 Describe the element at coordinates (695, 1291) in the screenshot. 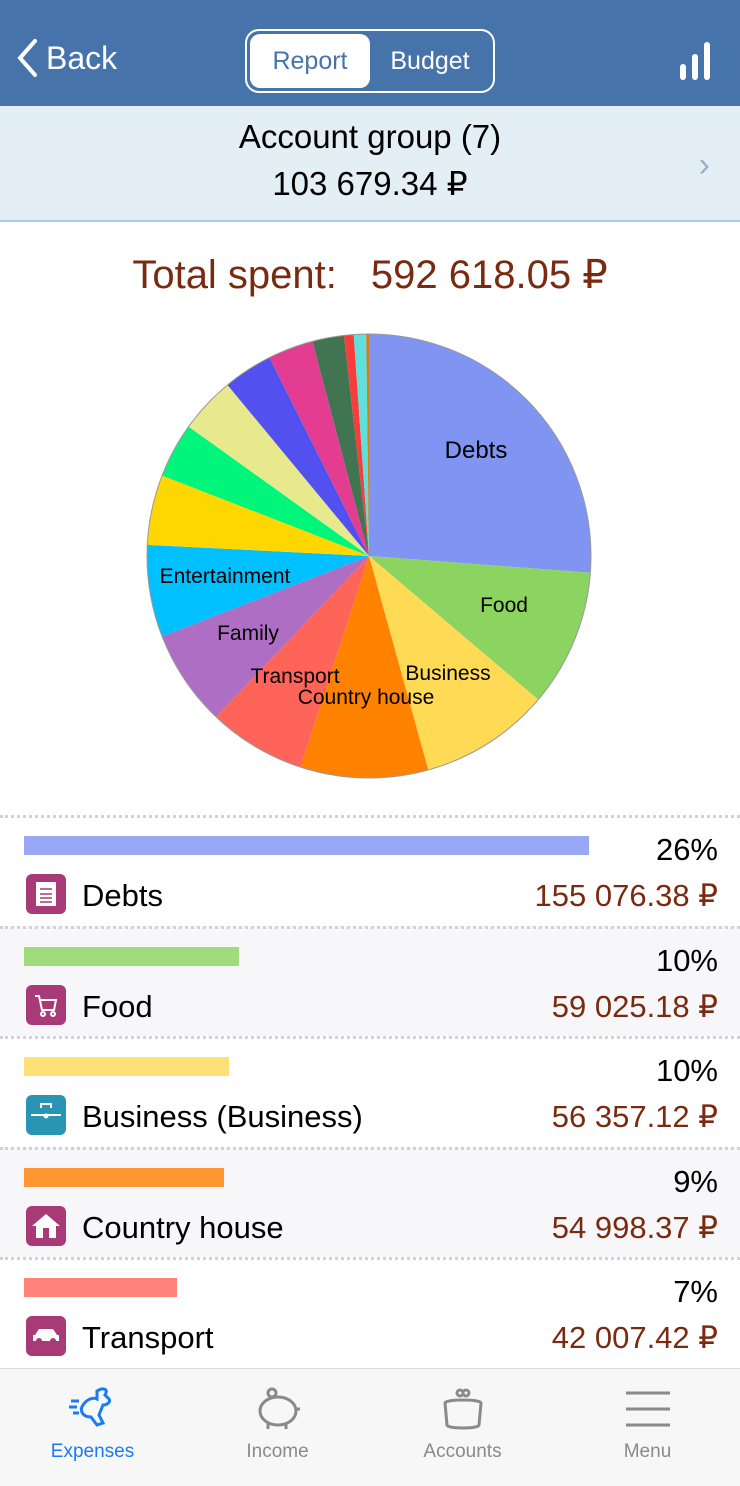

I see `category-percent: 7%` at that location.